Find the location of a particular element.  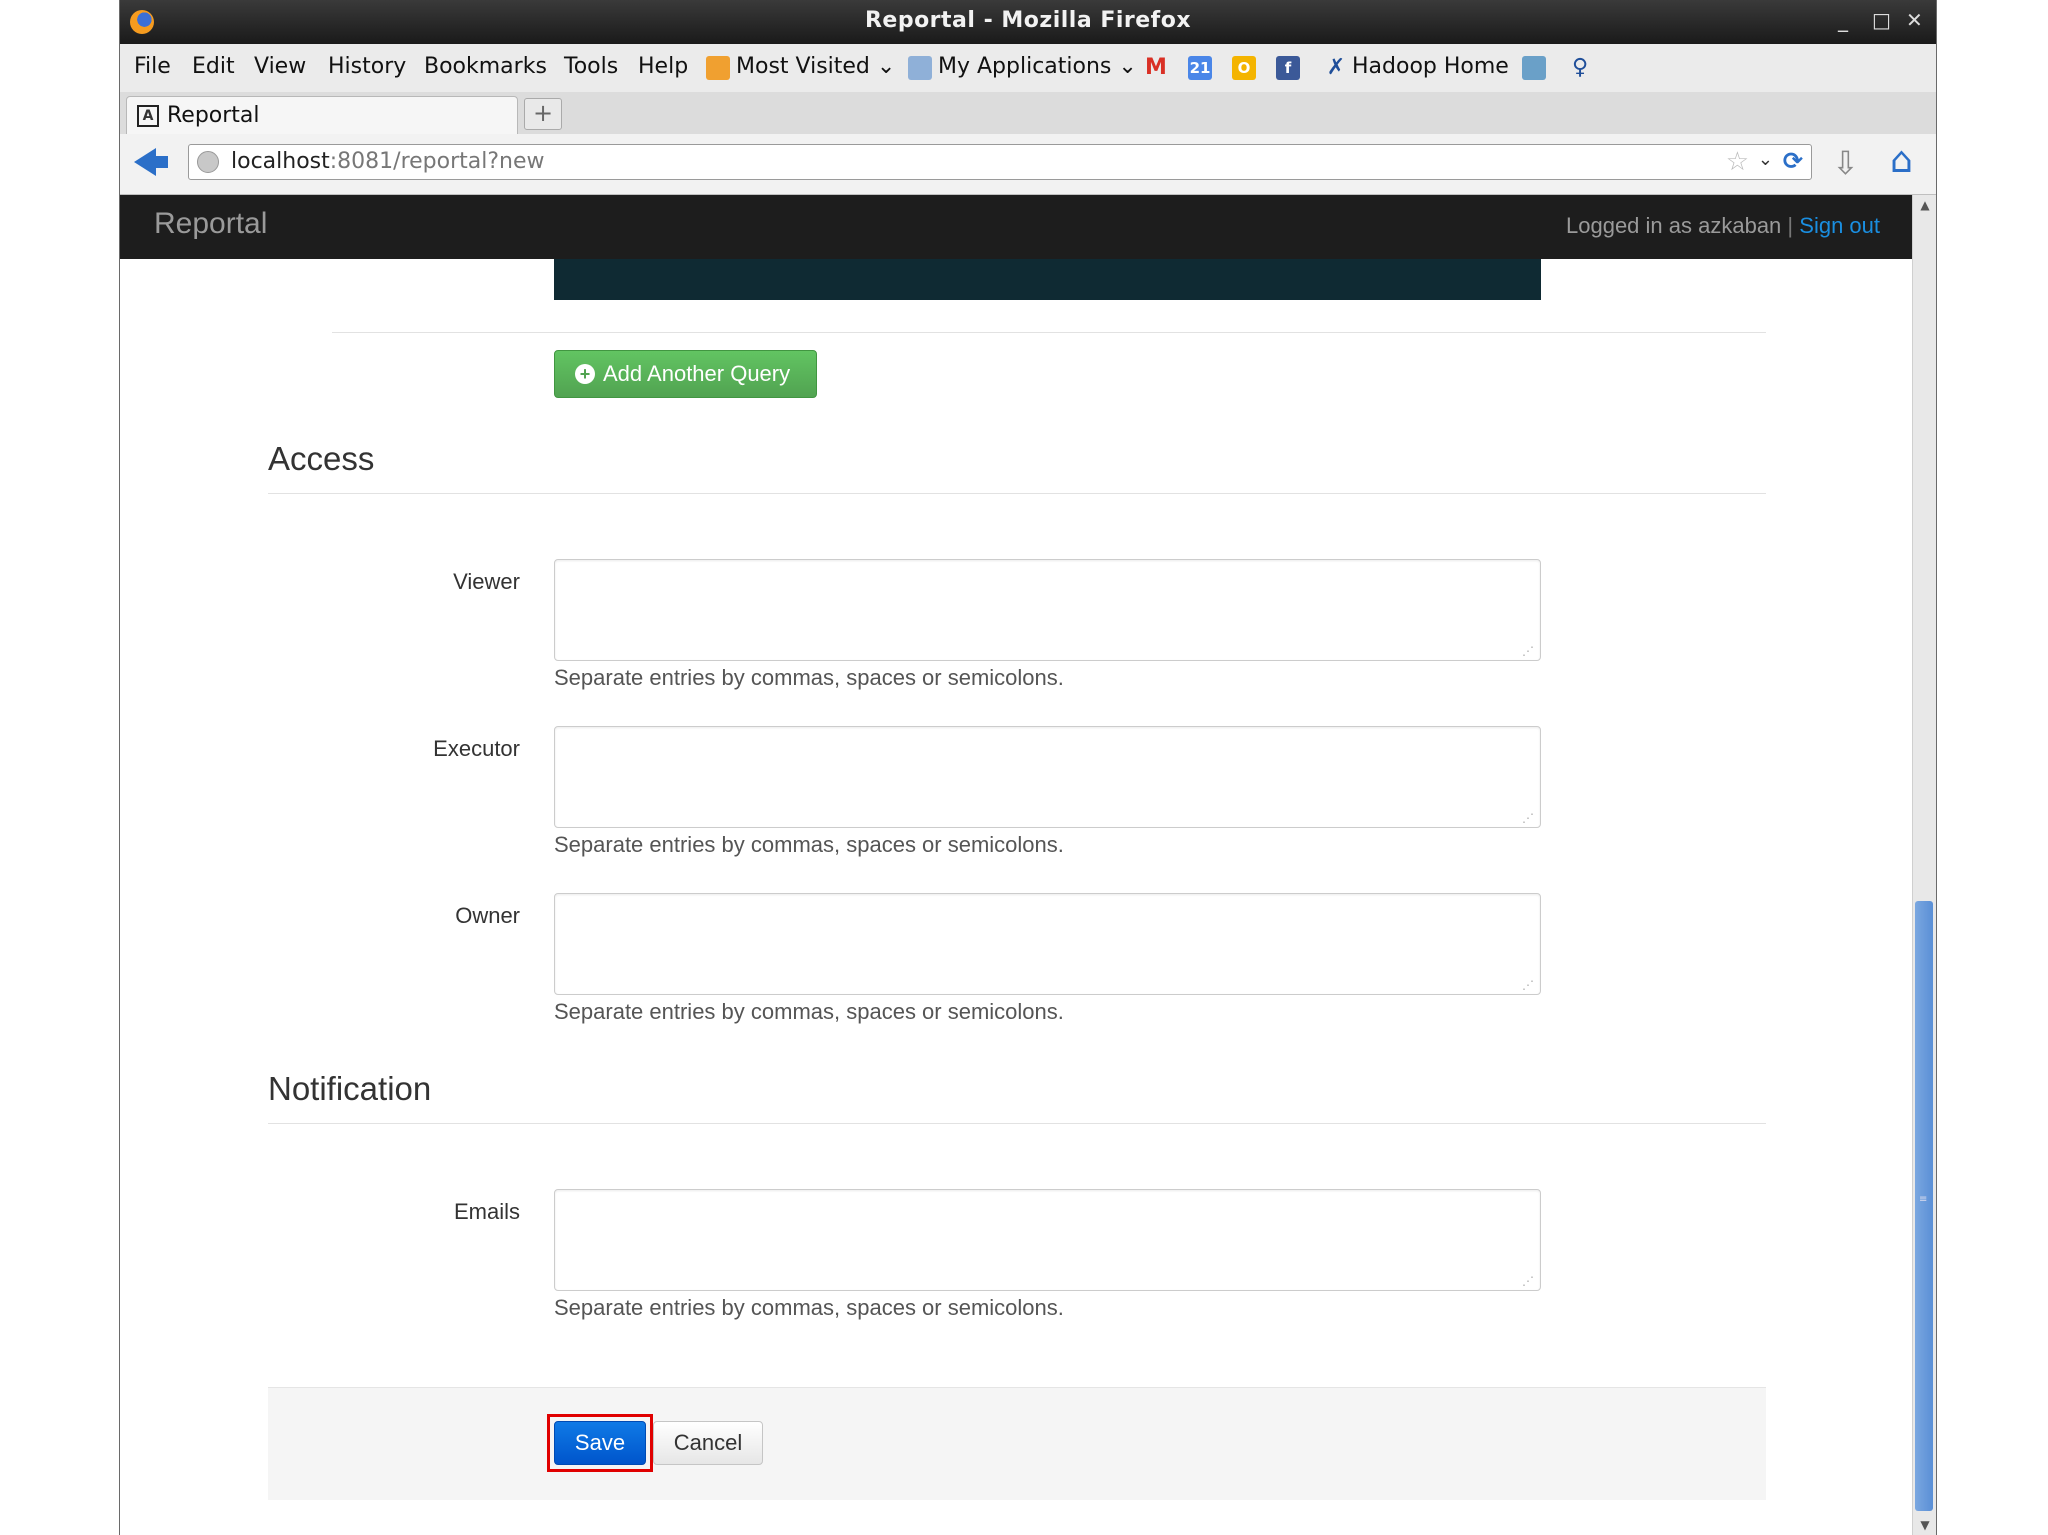

owner-textarea: ⋰ is located at coordinates (1047, 944).